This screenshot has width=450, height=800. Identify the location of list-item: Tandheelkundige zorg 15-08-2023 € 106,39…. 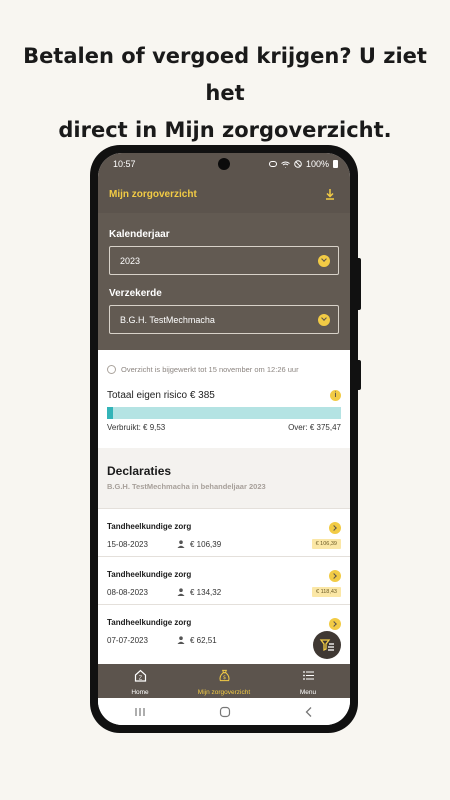
(224, 532).